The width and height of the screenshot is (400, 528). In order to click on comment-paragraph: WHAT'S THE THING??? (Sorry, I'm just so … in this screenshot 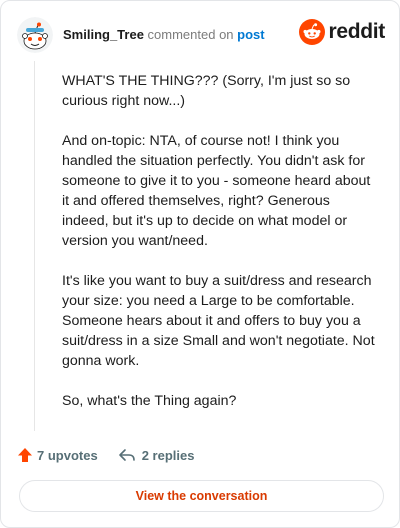, I will do `click(206, 91)`.